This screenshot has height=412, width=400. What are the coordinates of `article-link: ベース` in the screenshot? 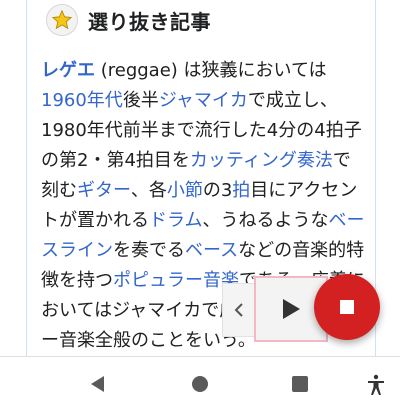 It's located at (211, 250).